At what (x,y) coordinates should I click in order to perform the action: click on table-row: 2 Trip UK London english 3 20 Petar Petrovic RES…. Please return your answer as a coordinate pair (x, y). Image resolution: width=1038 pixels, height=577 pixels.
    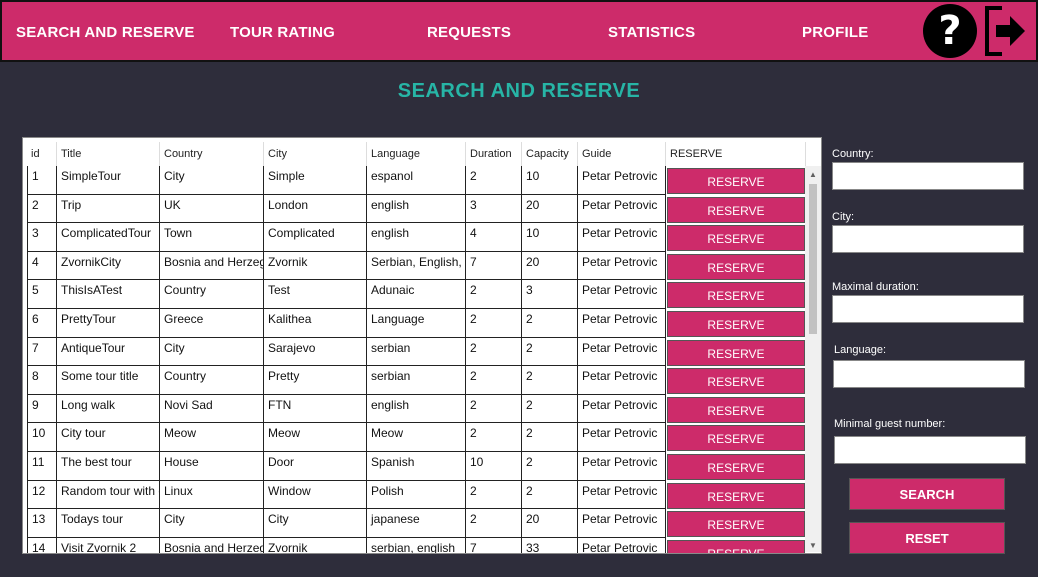
    Looking at the image, I should click on (417, 209).